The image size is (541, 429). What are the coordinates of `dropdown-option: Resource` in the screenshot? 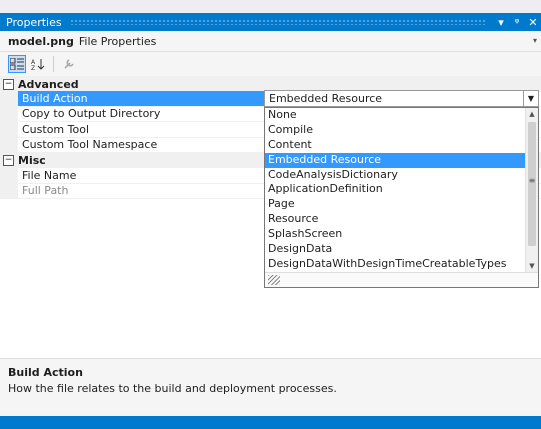 It's located at (395, 219).